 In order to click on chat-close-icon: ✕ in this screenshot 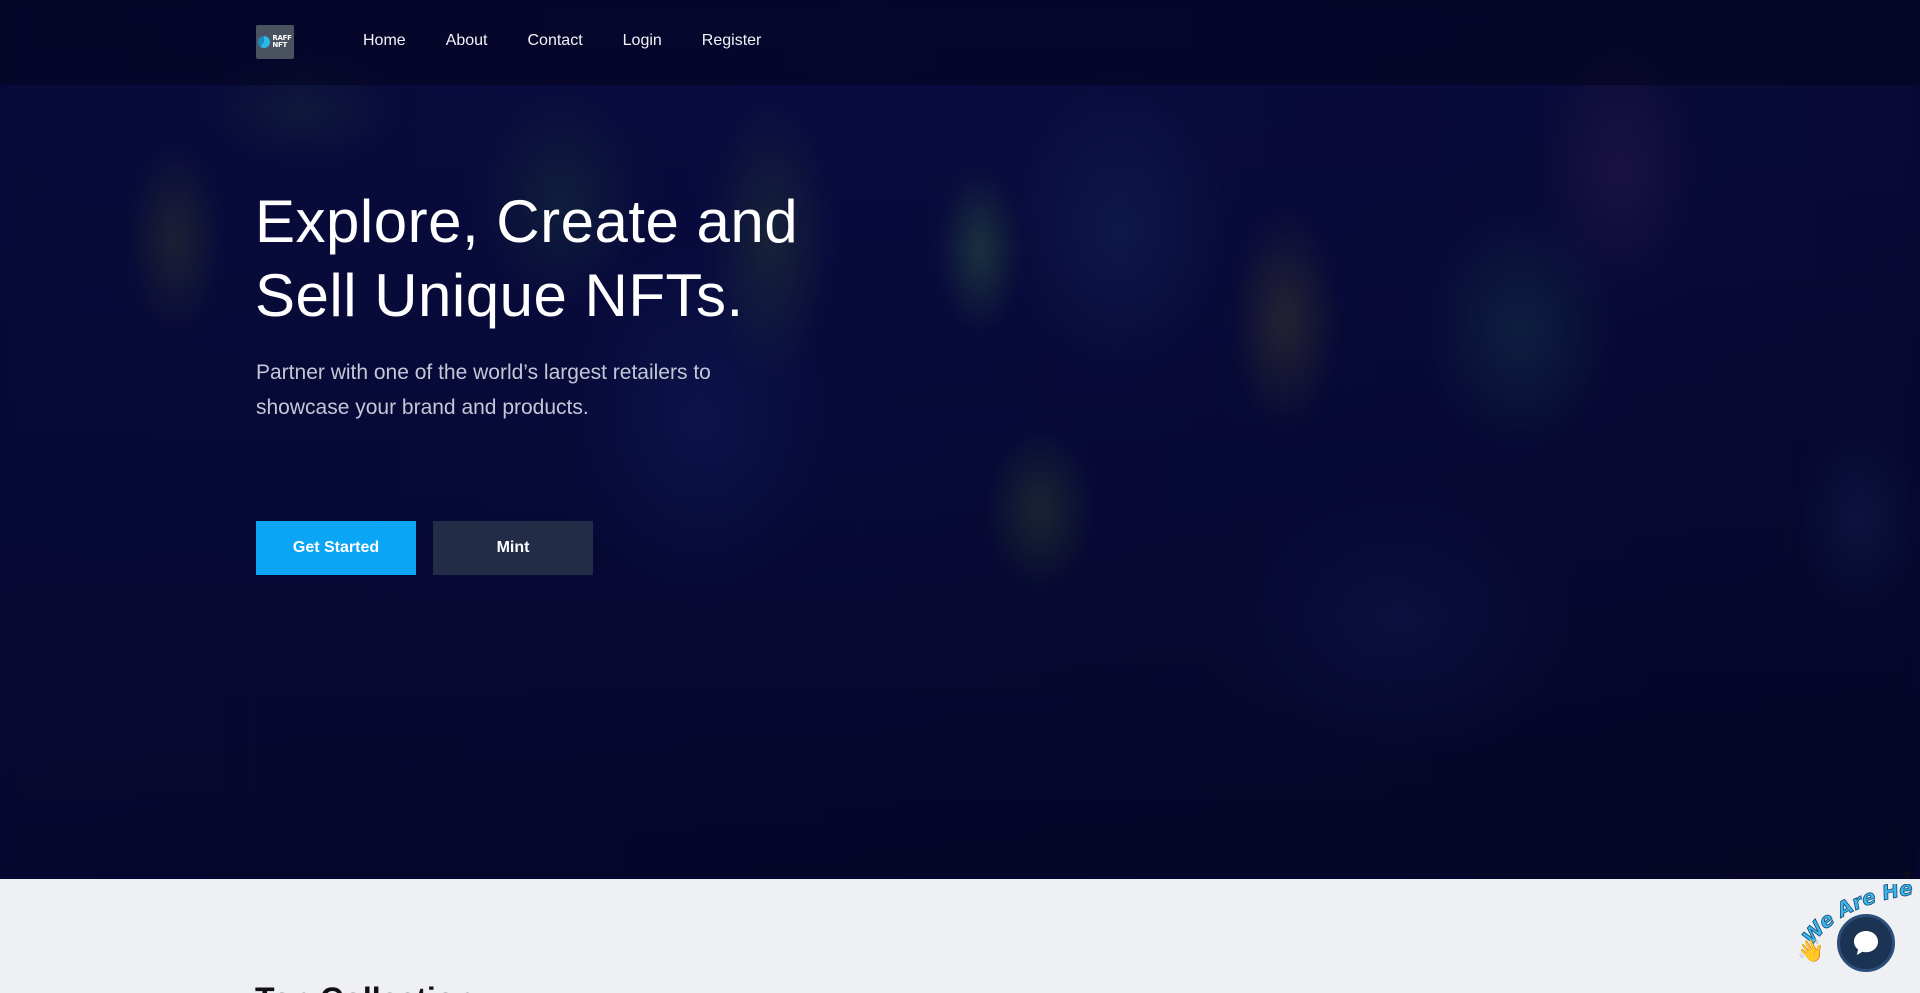, I will do `click(1907, 875)`.